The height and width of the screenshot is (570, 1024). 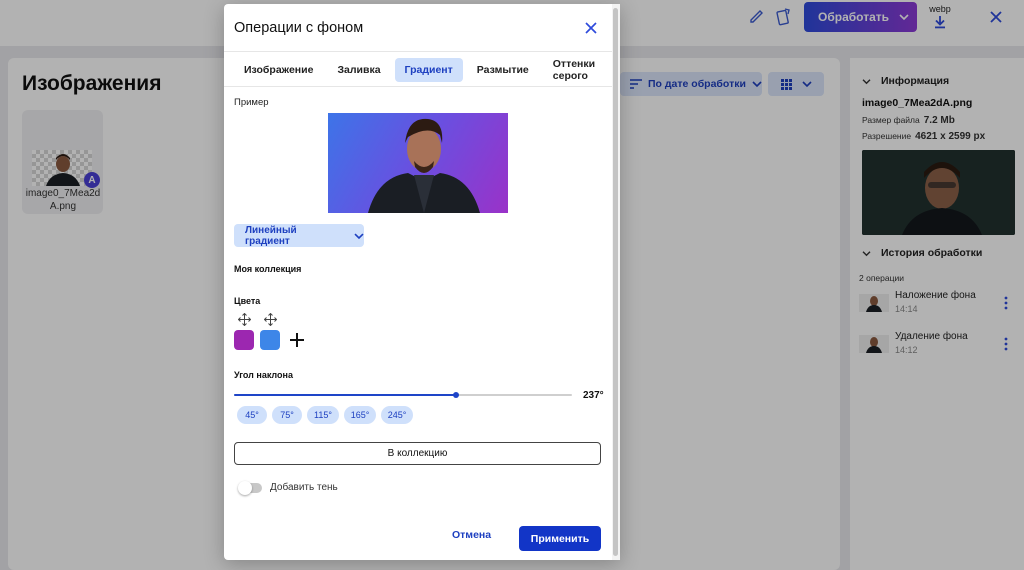 What do you see at coordinates (271, 235) in the screenshot?
I see `gradient-type-label: Линейный градиент` at bounding box center [271, 235].